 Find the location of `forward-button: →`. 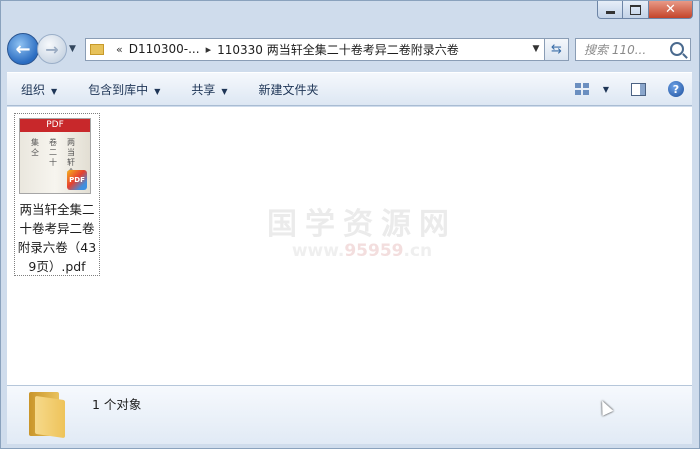

forward-button: → is located at coordinates (52, 49).